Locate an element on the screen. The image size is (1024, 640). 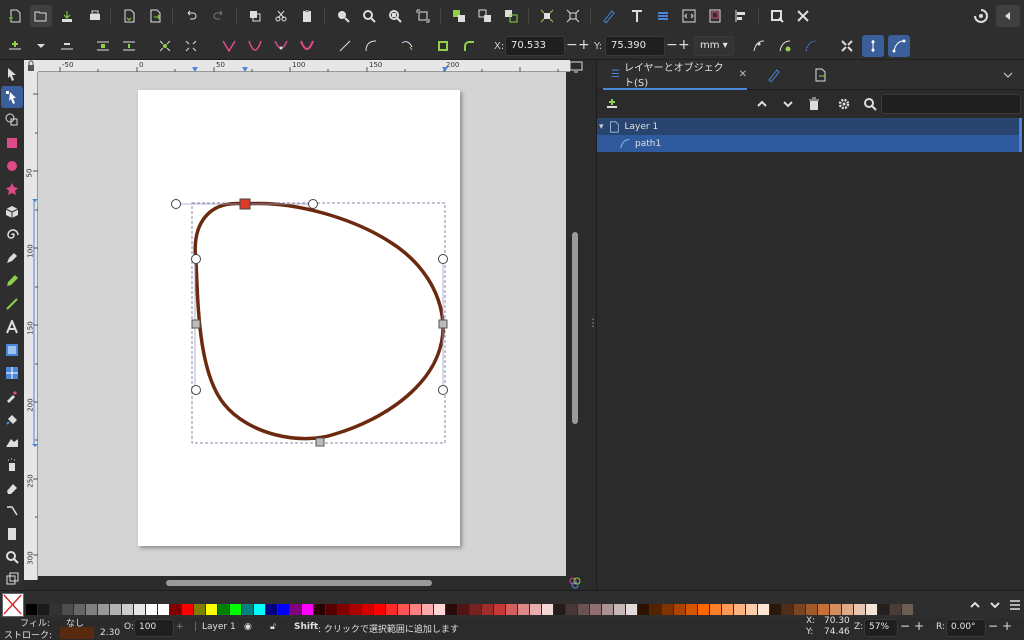
text-tool-icon is located at coordinates (12, 327).